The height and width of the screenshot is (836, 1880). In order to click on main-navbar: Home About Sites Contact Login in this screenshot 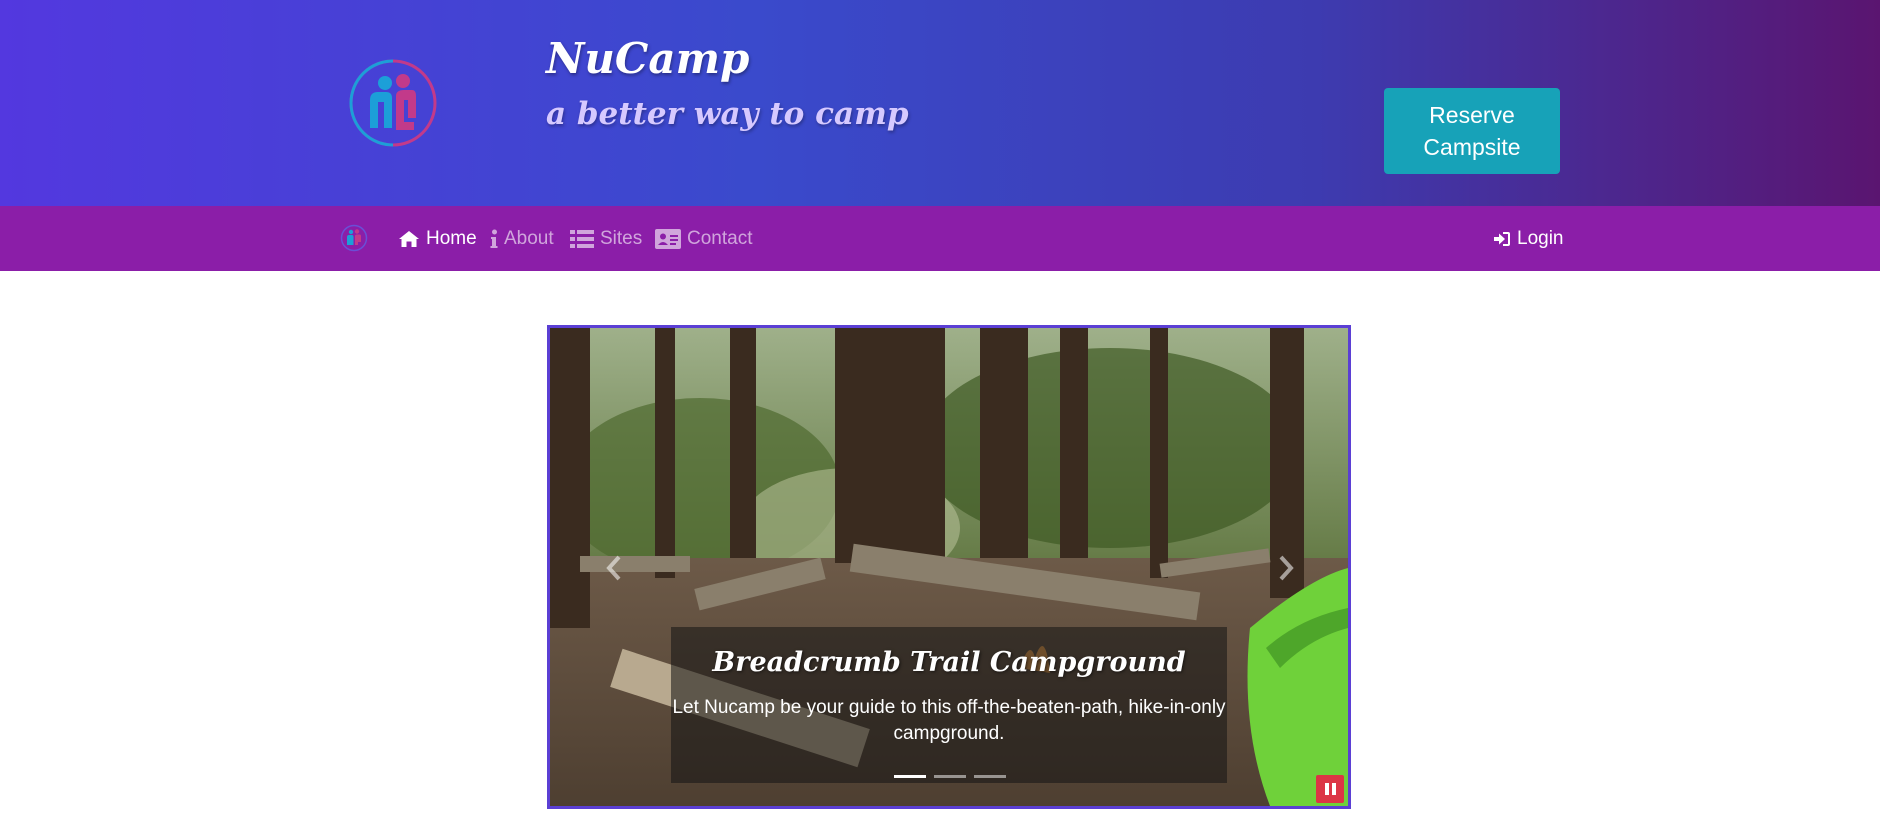, I will do `click(940, 238)`.